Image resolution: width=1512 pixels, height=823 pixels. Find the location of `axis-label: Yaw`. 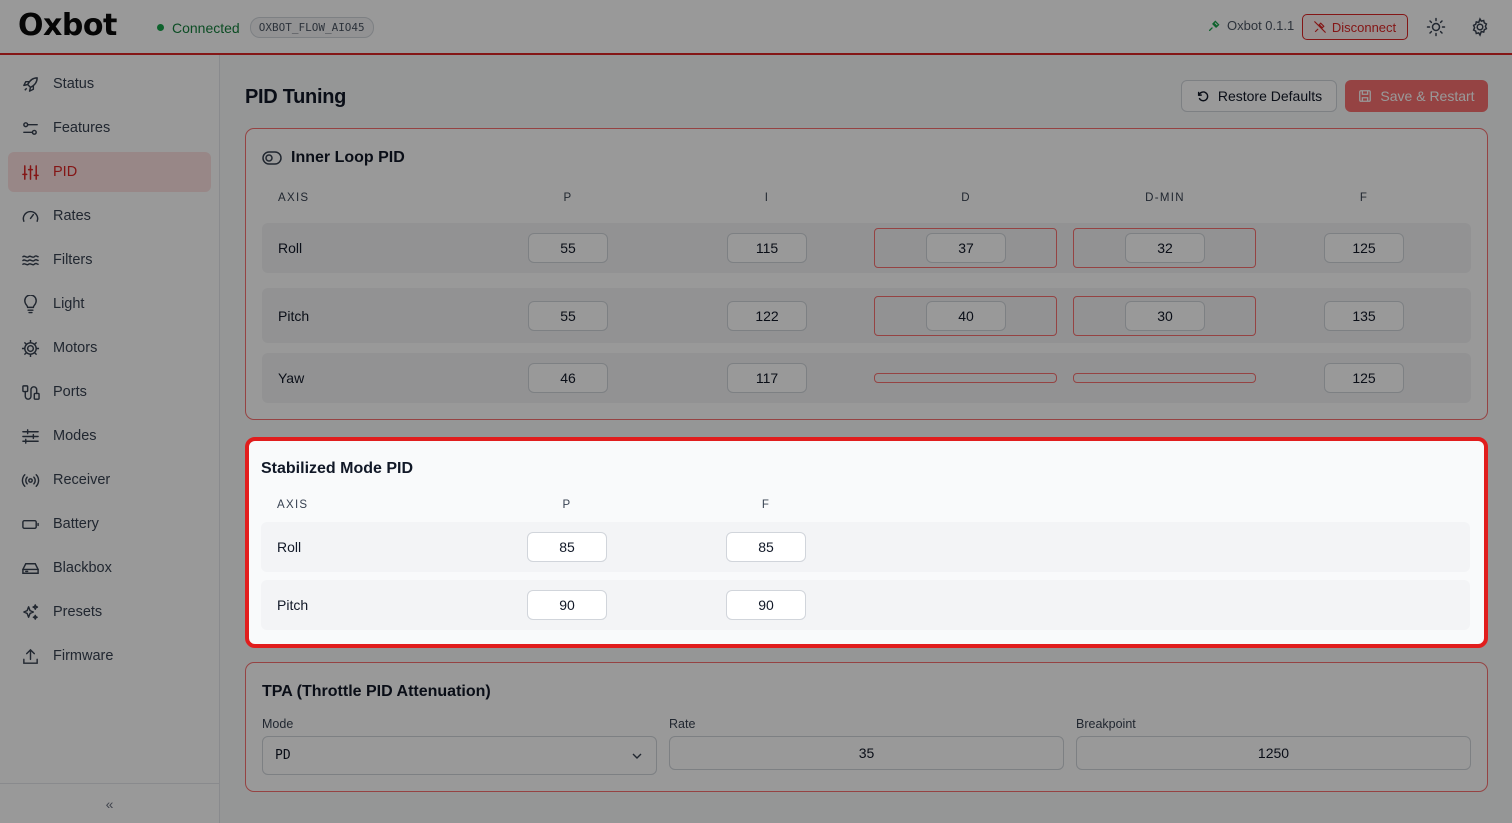

axis-label: Yaw is located at coordinates (291, 378).